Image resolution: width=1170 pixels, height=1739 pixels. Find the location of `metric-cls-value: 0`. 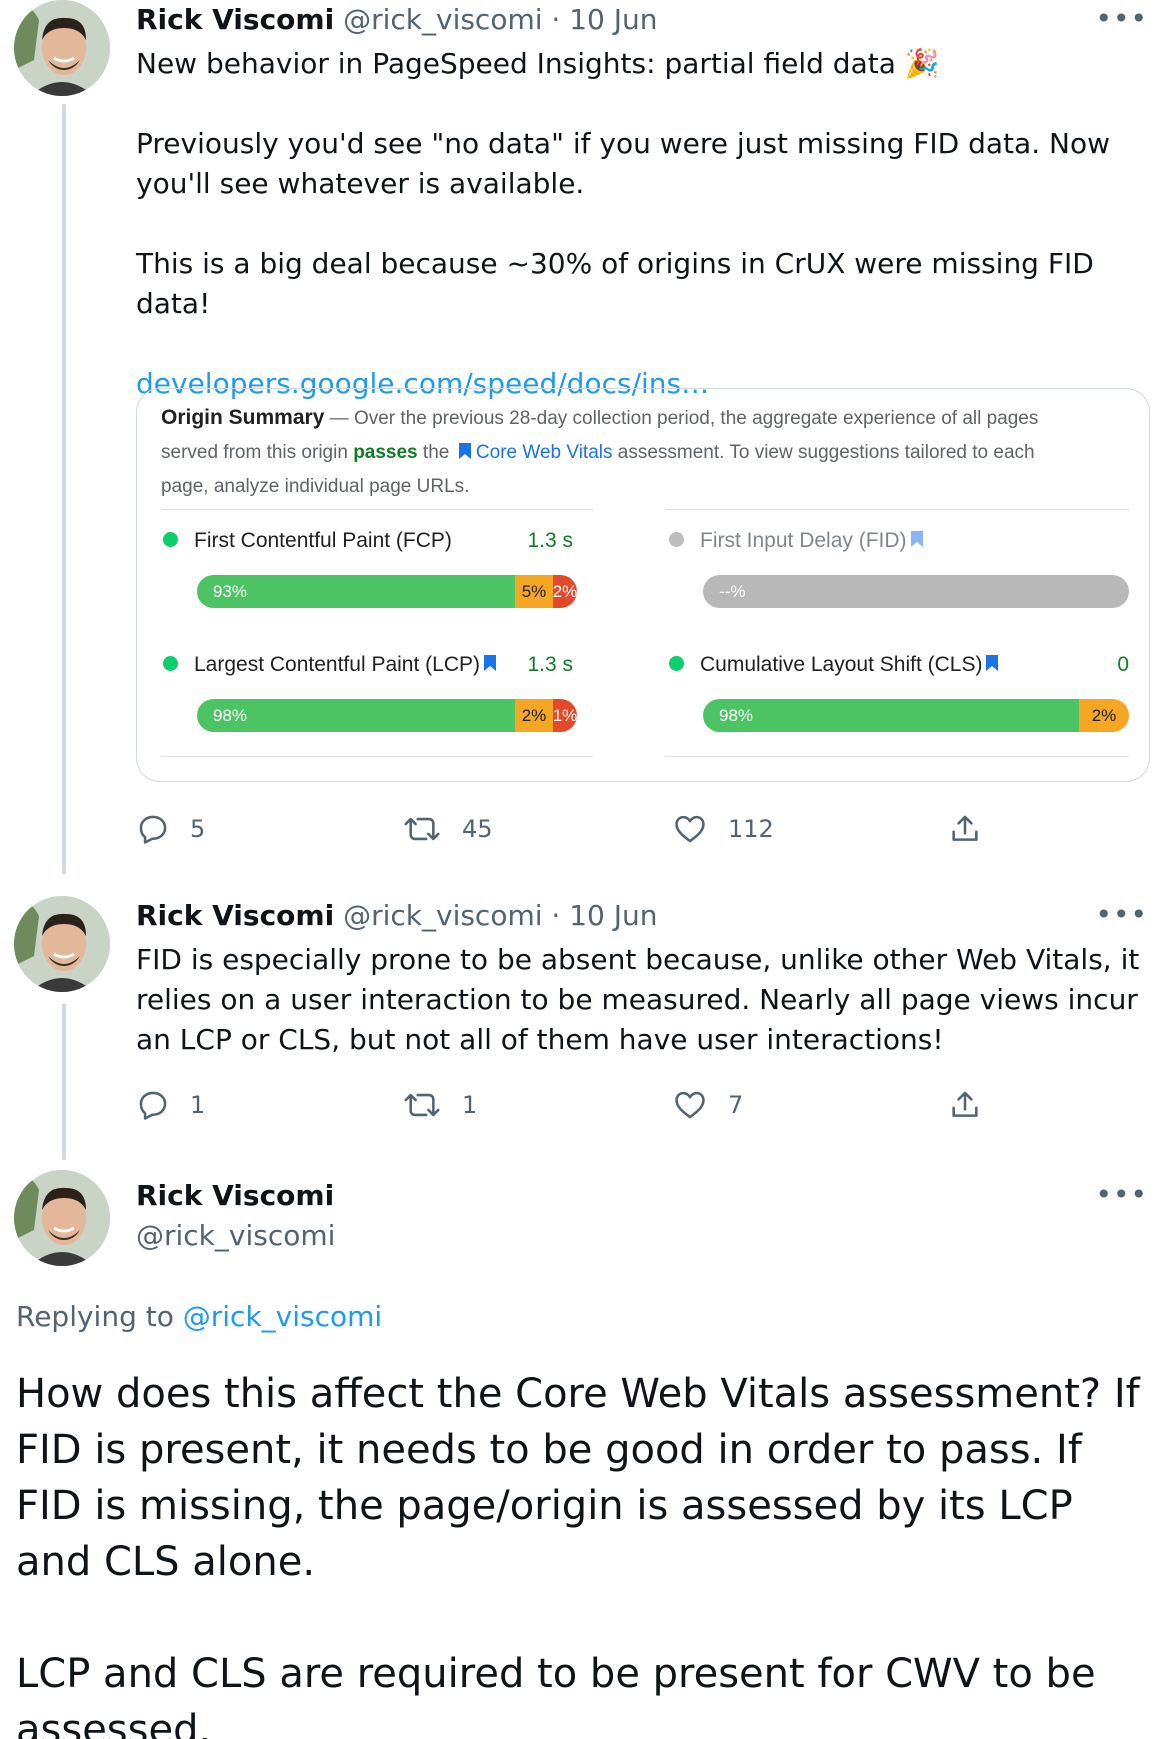

metric-cls-value: 0 is located at coordinates (1123, 664).